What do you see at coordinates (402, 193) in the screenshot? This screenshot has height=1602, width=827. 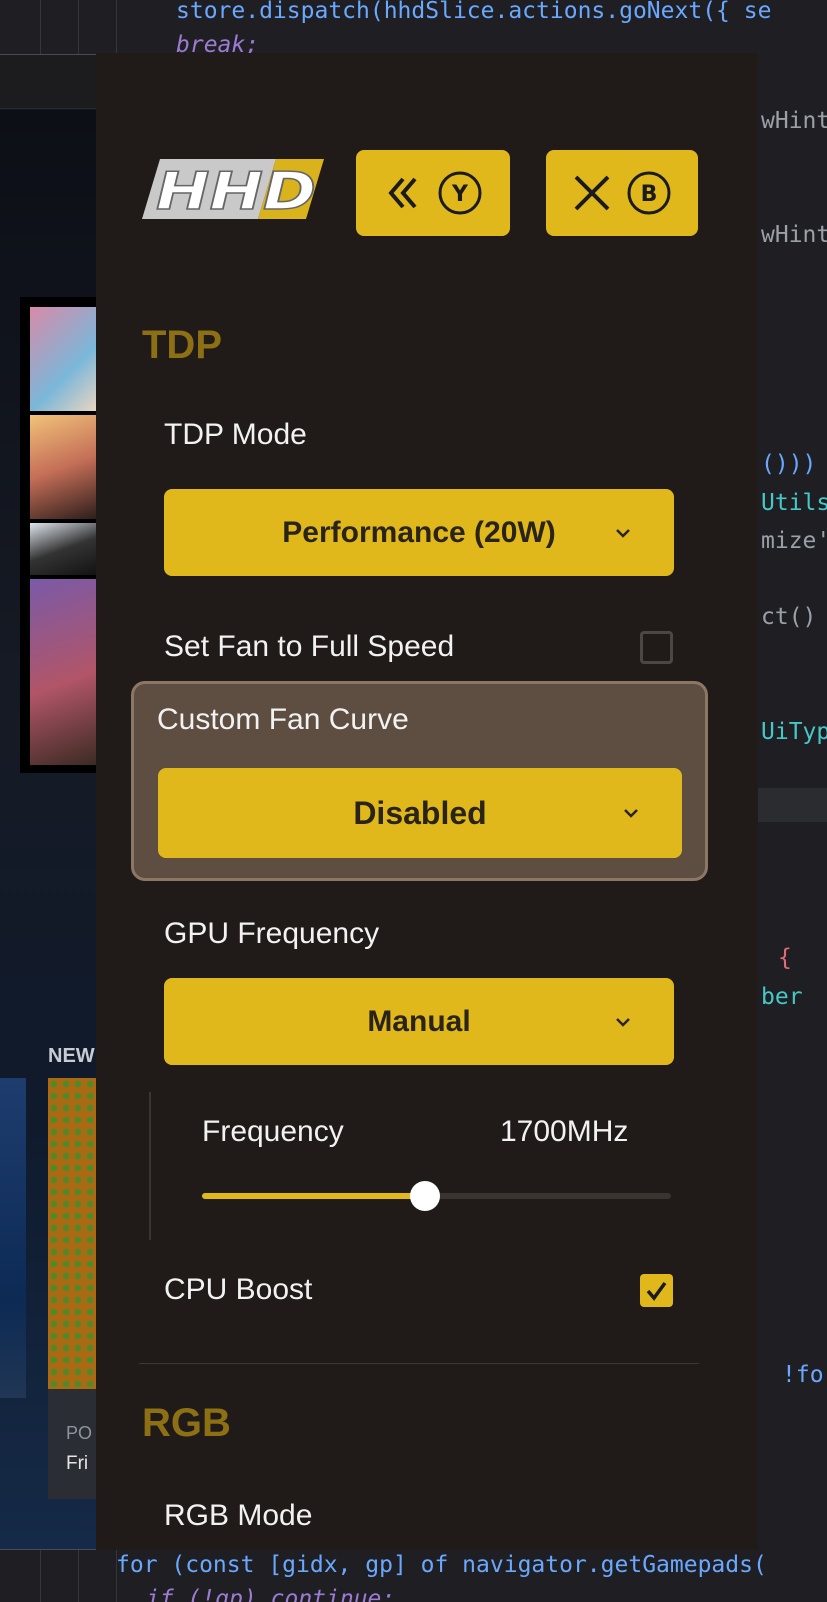 I see `double-chevron-left-icon` at bounding box center [402, 193].